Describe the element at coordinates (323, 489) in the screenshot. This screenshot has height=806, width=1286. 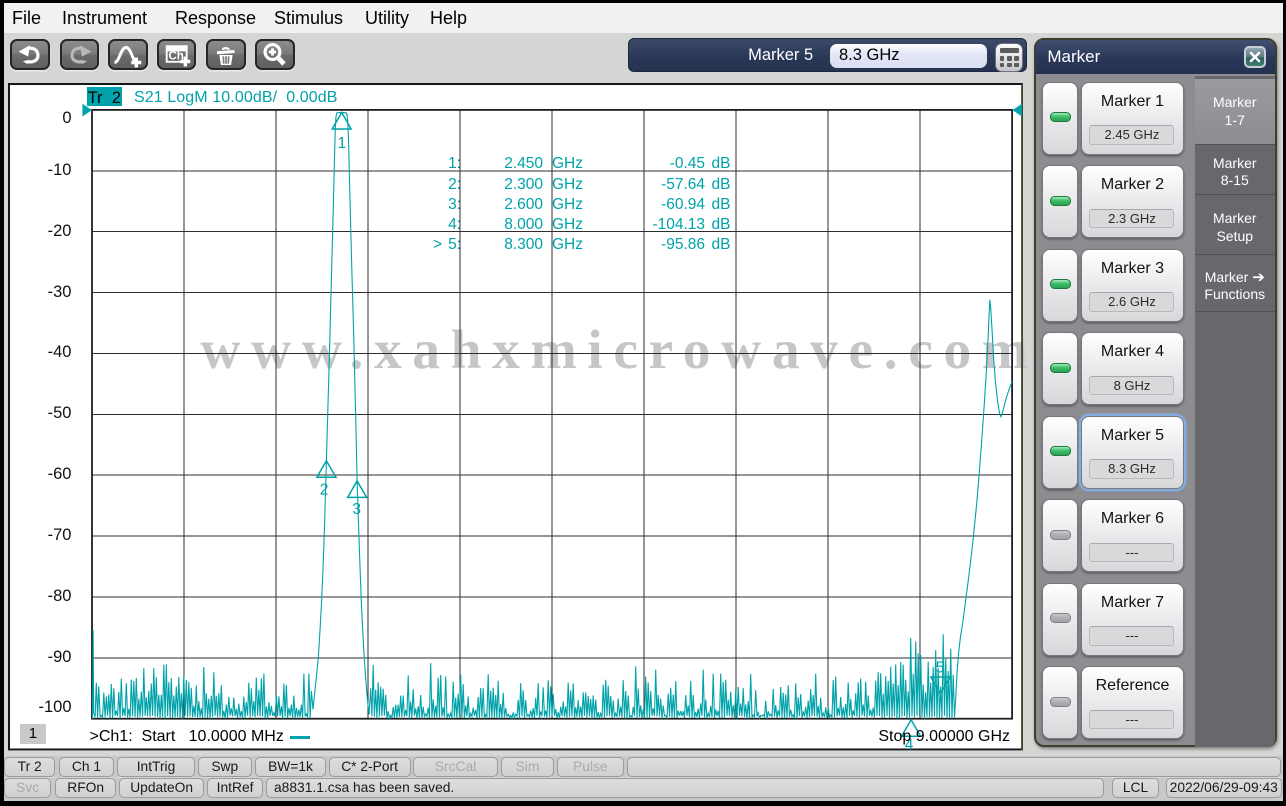
I see `svg-text: 2` at that location.